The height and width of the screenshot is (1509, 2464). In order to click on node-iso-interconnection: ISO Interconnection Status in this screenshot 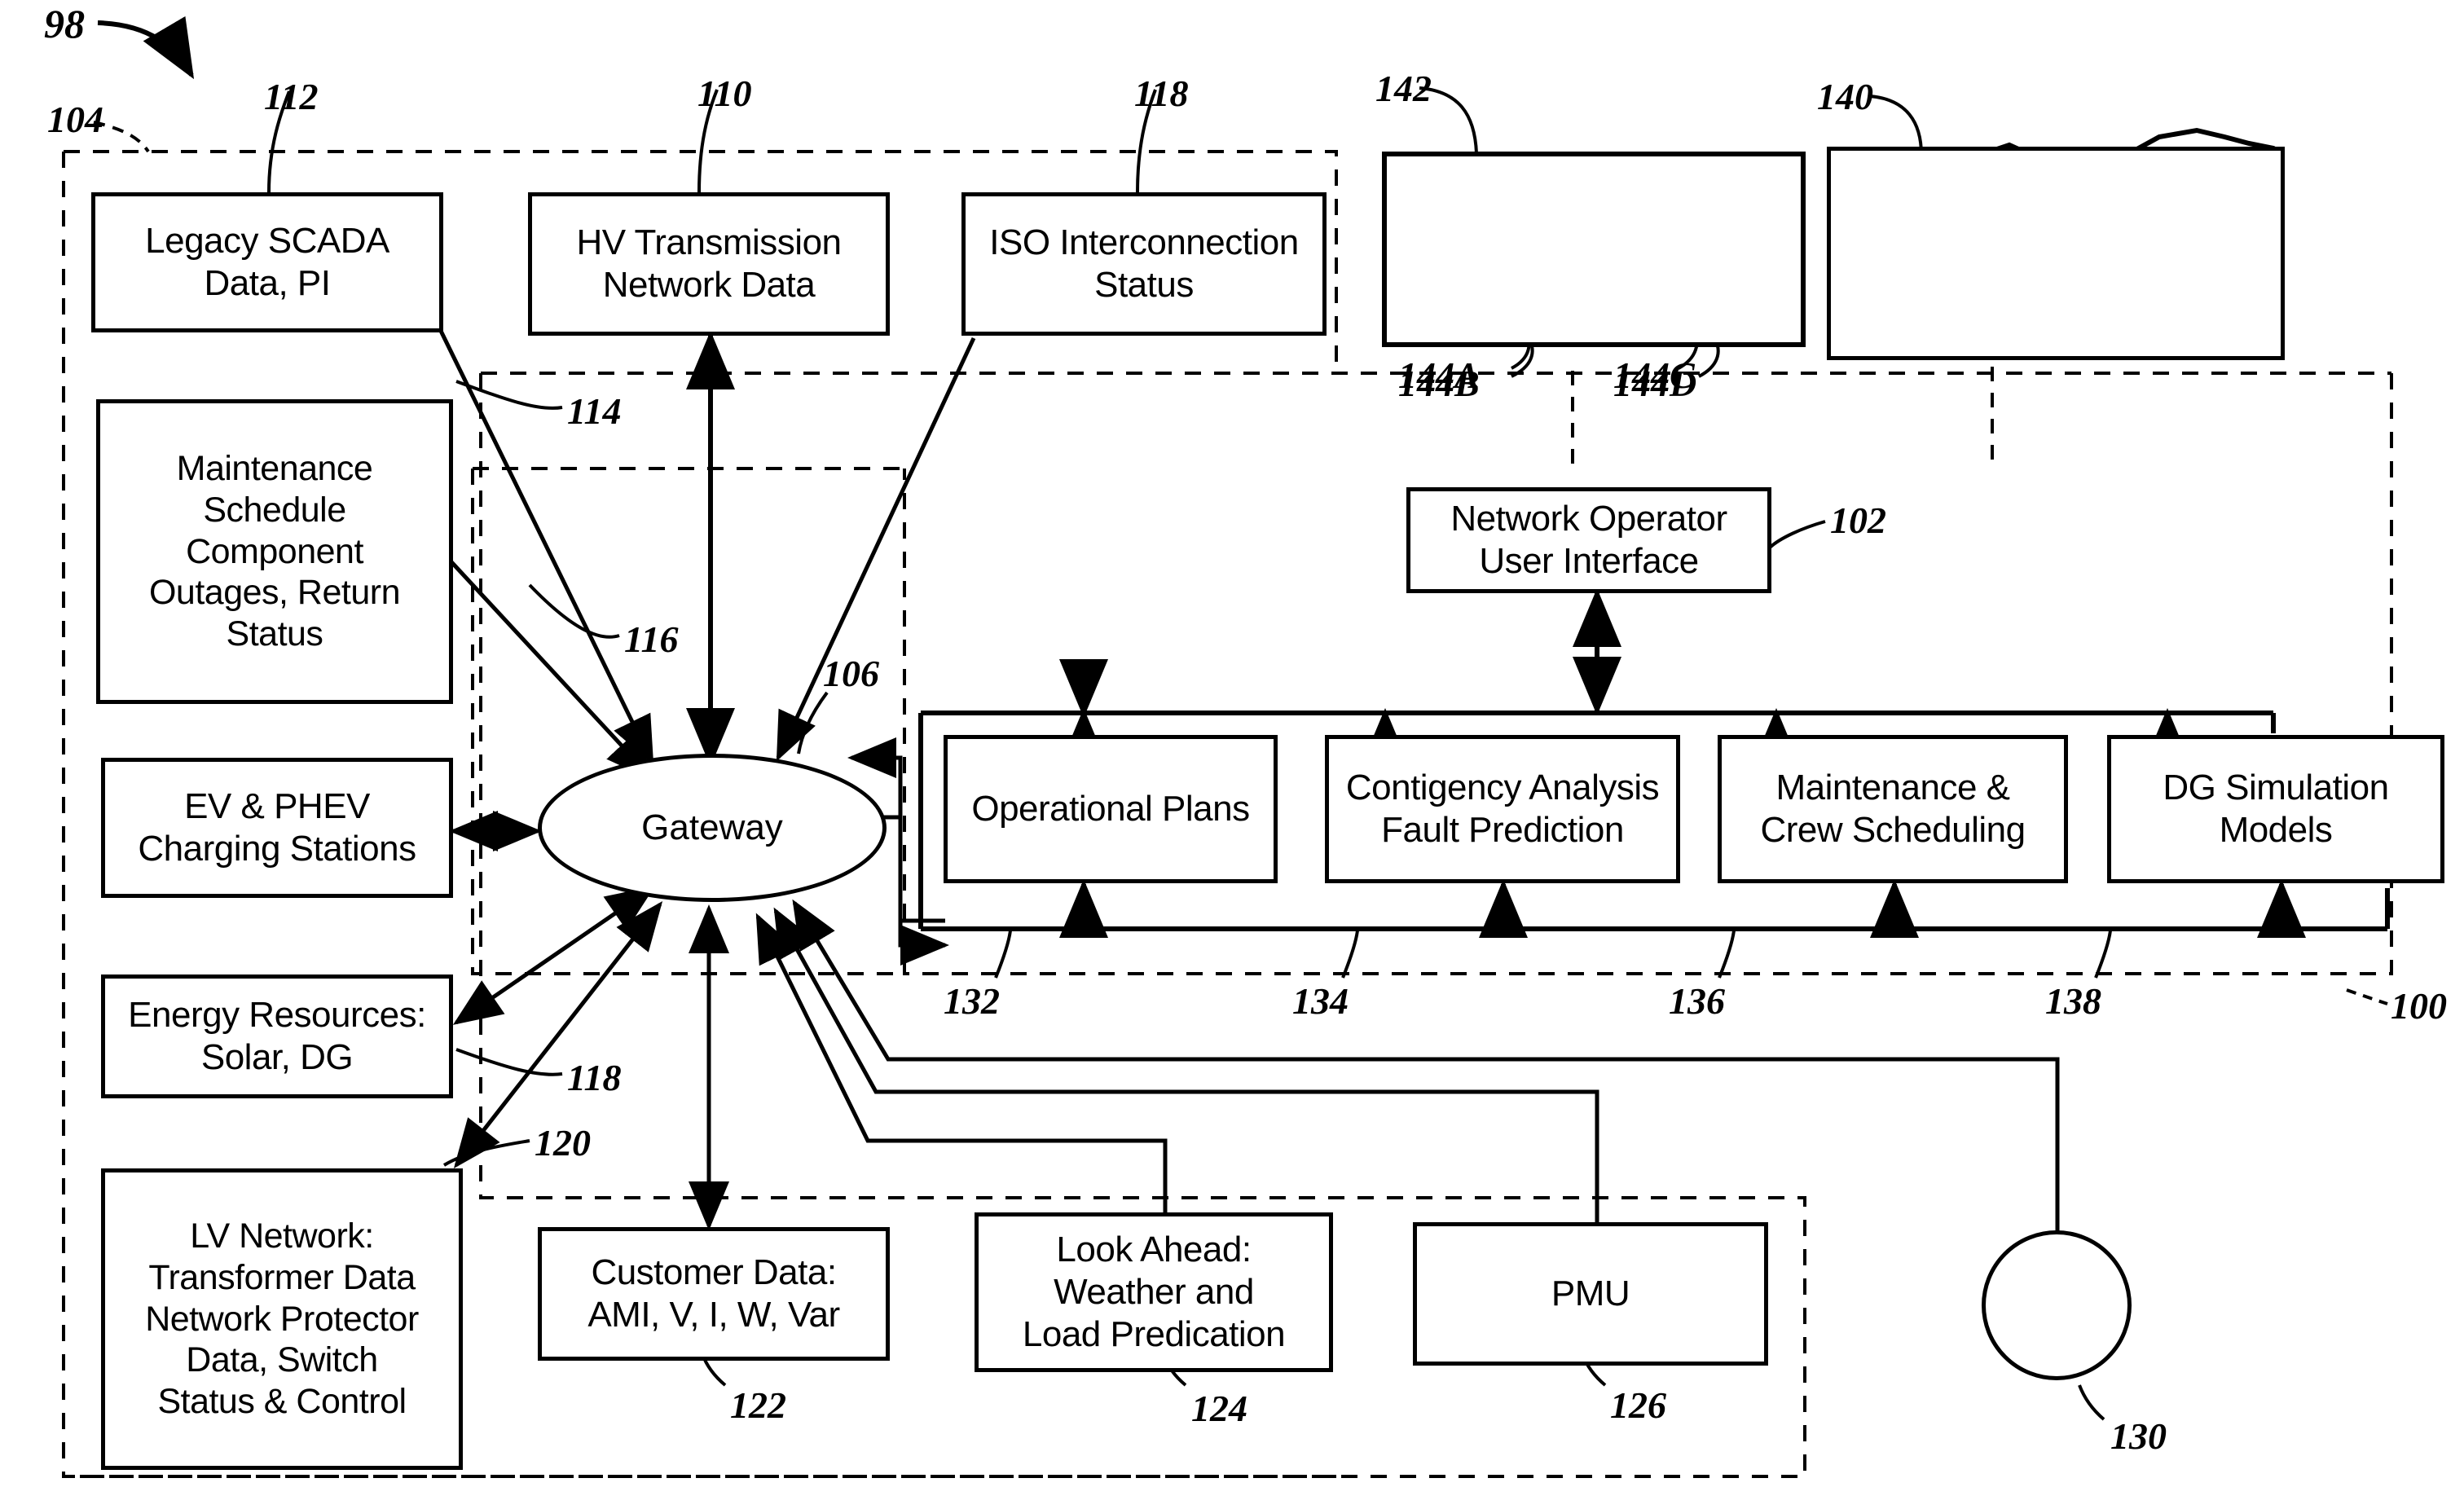, I will do `click(1144, 264)`.